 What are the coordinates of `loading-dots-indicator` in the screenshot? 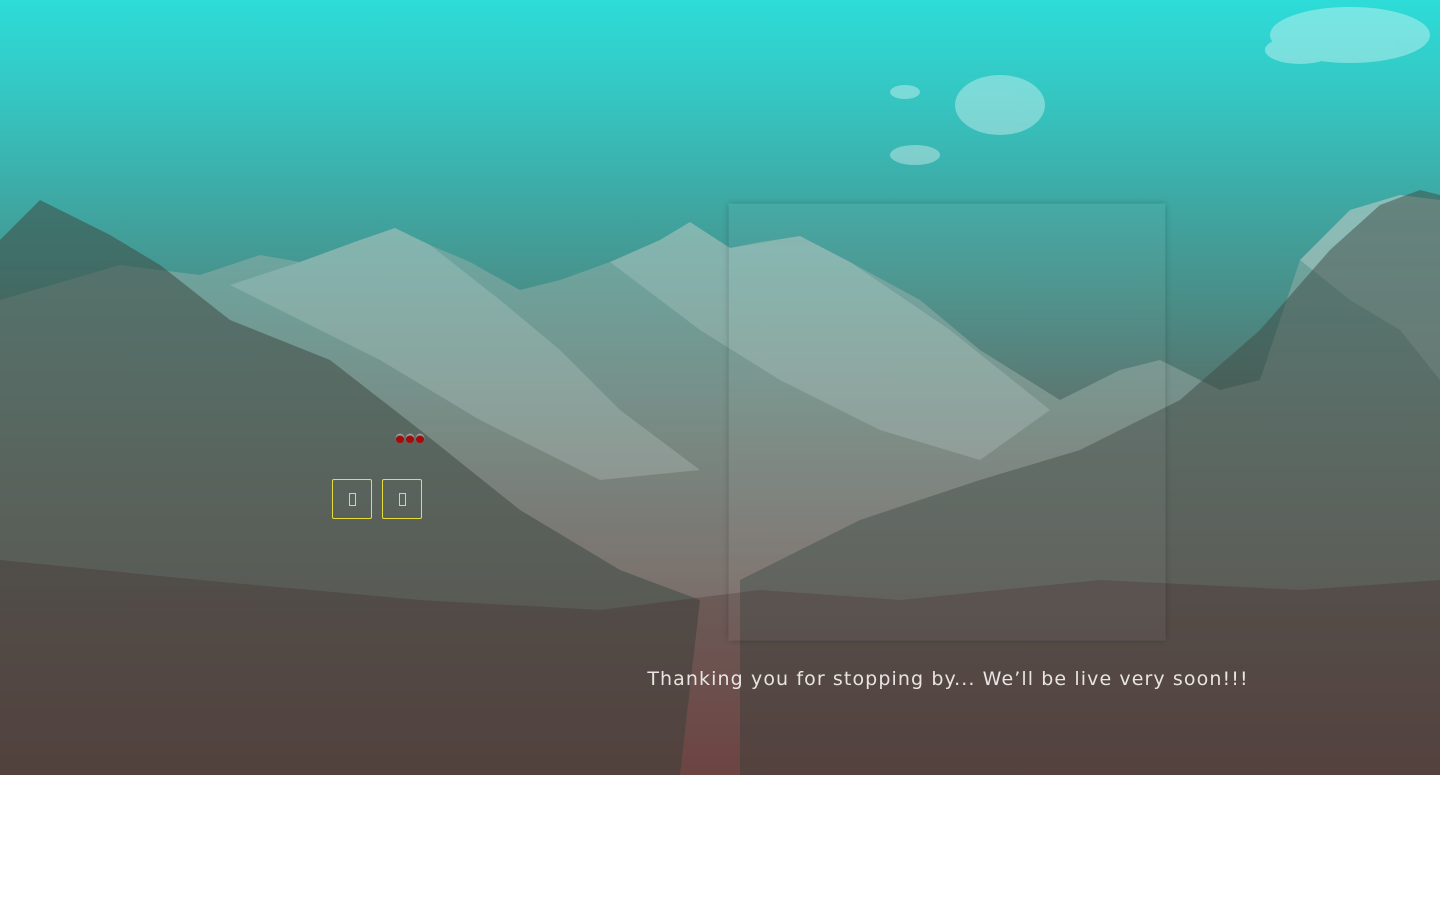 It's located at (411, 439).